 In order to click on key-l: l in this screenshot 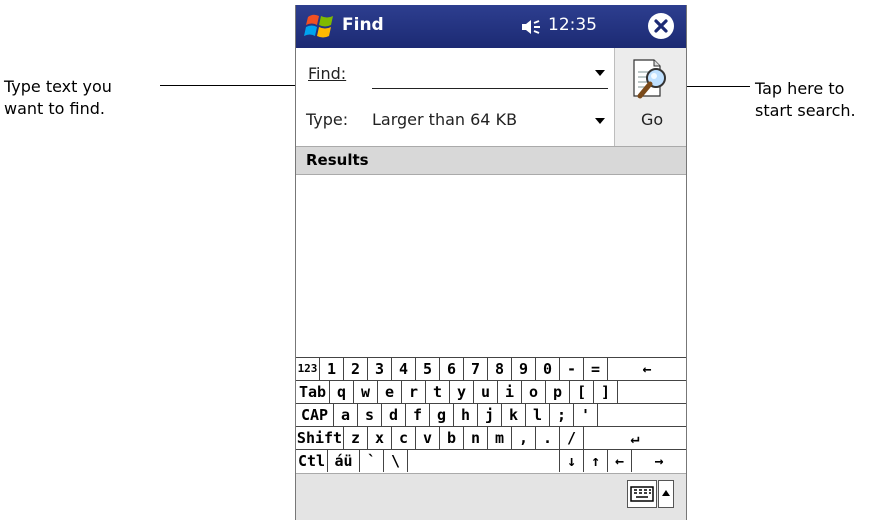, I will do `click(538, 415)`.